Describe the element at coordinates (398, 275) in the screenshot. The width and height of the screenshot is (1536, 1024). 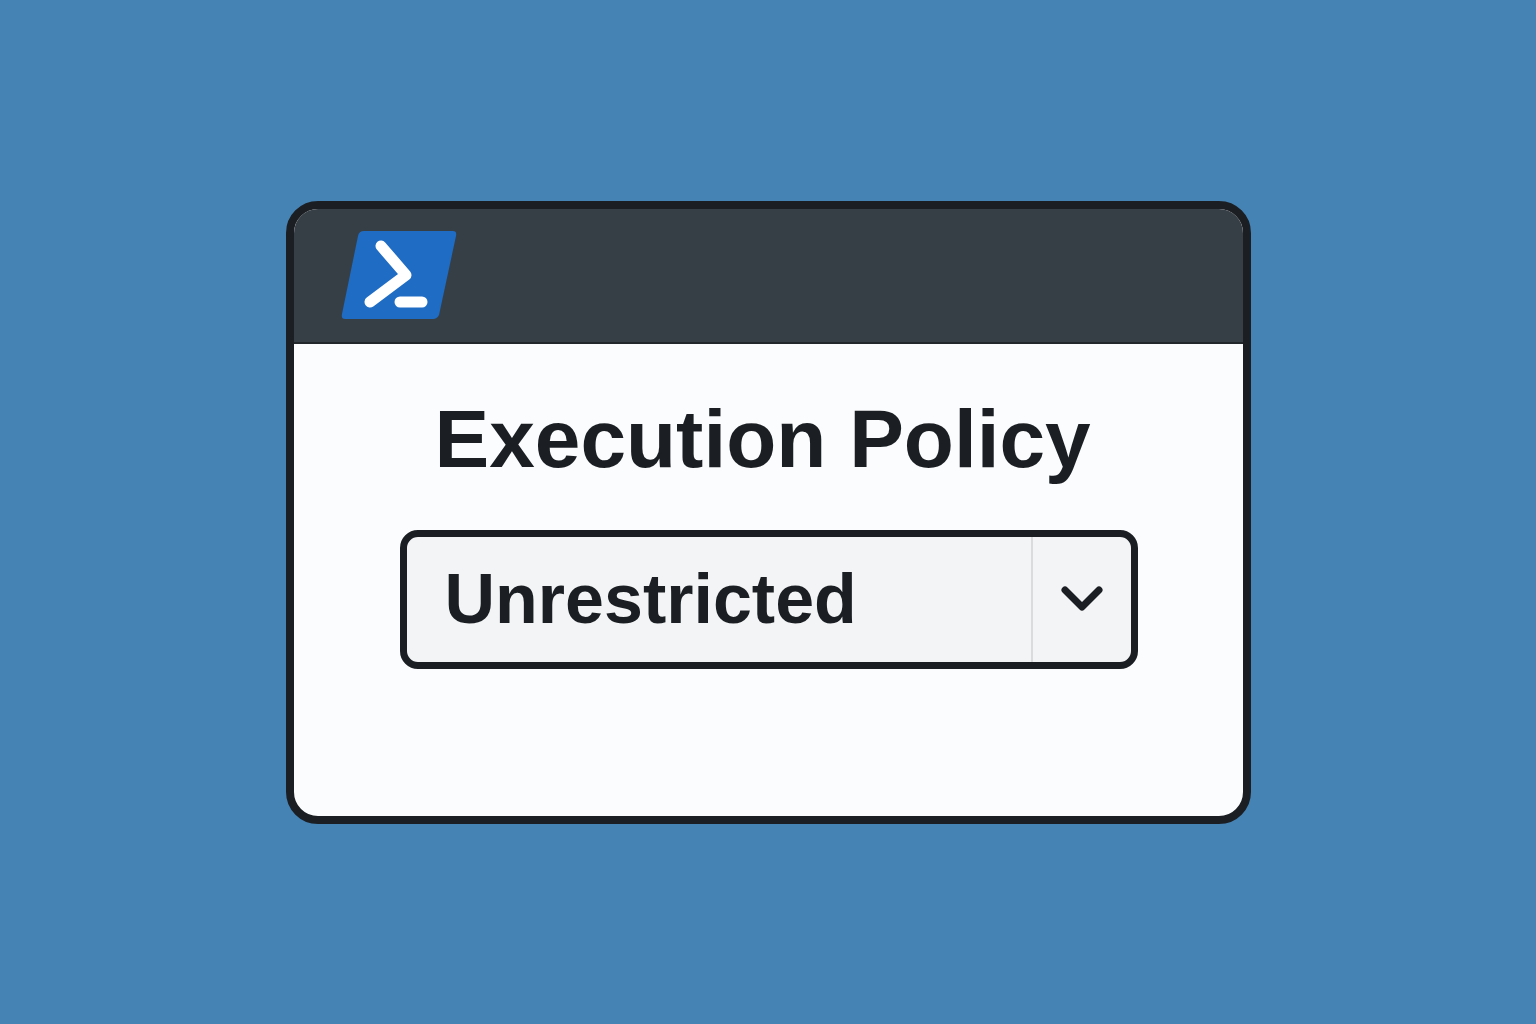
I see `terminal-prompt-icon` at that location.